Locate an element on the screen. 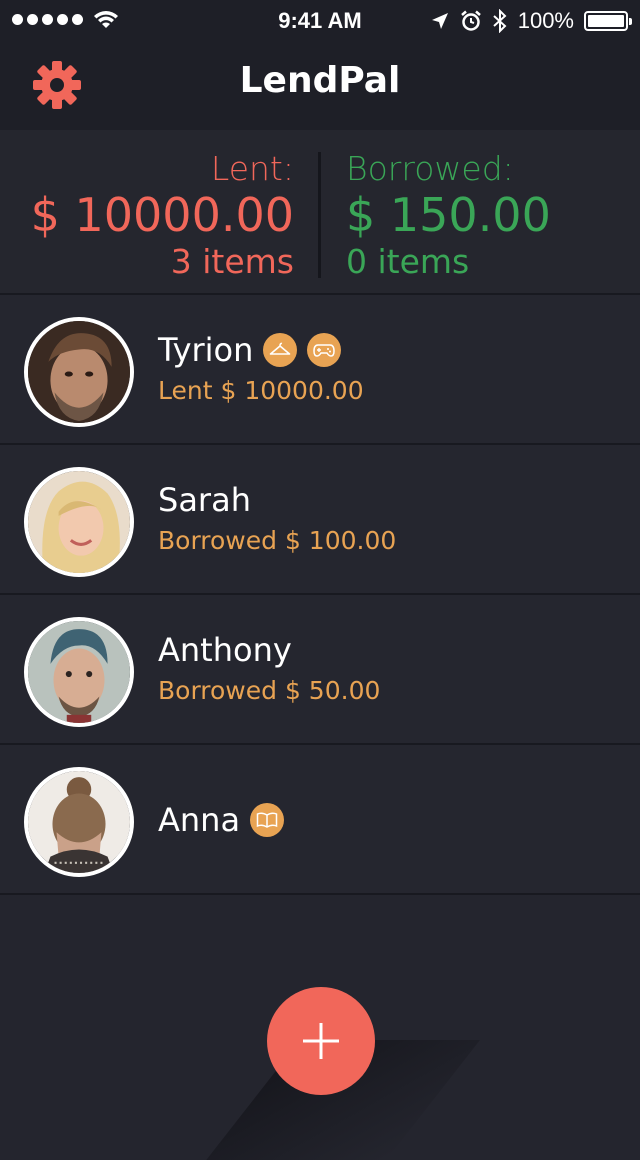  list-item: Sarah Borrowed $ 100.00 is located at coordinates (320, 520).